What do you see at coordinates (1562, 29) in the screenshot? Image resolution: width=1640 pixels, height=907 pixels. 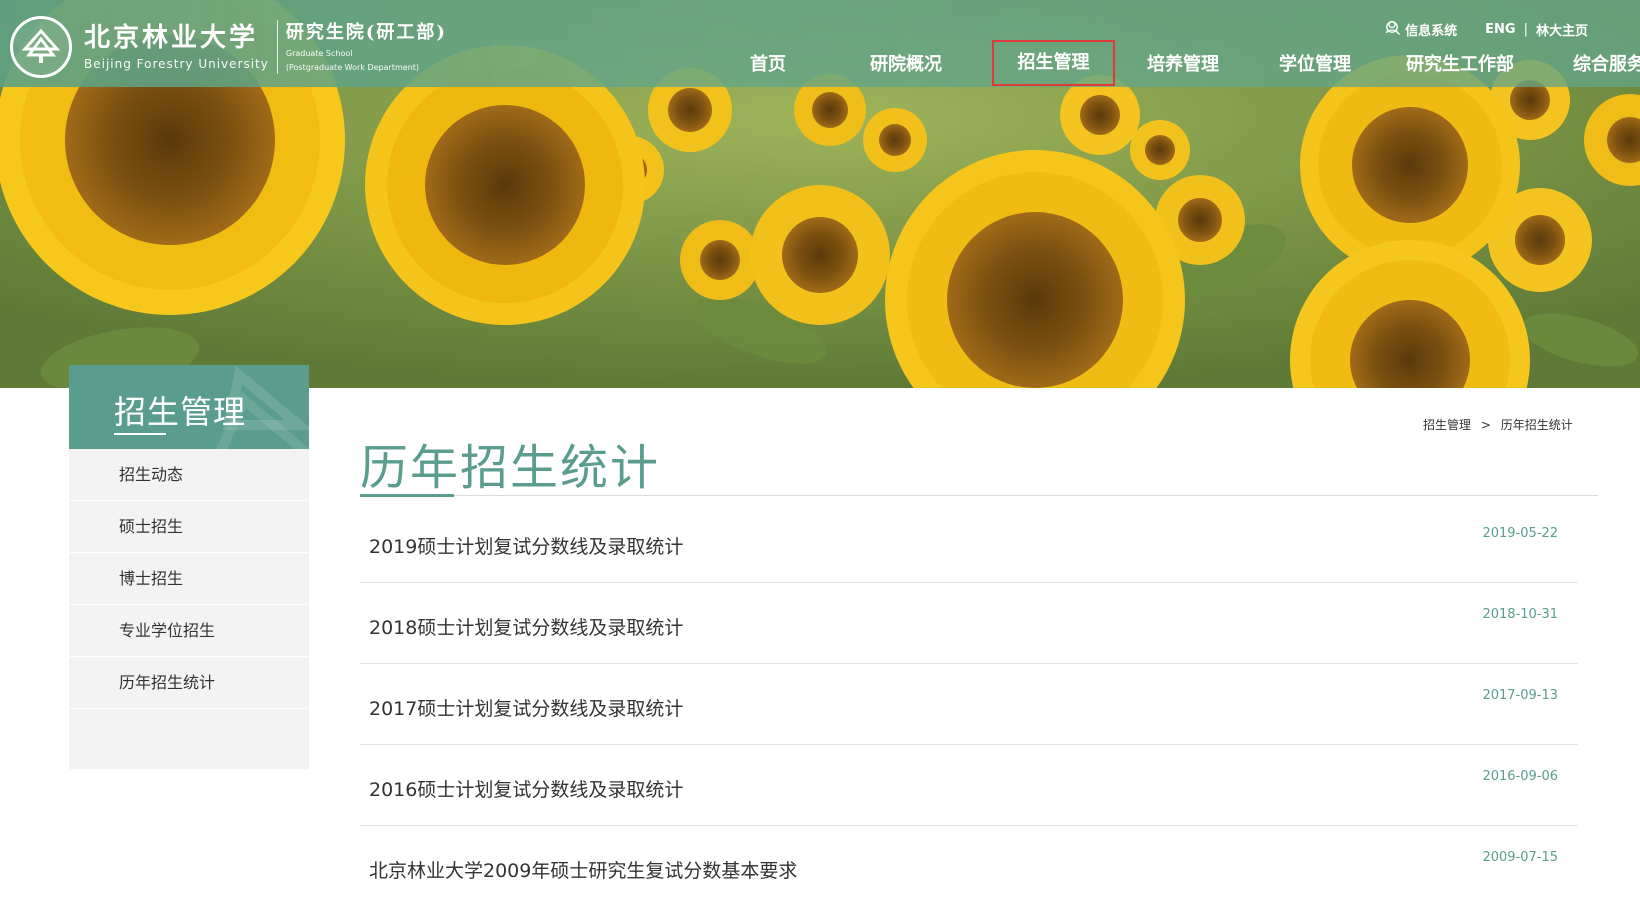 I see `bjfu-home-link: 林大主页` at bounding box center [1562, 29].